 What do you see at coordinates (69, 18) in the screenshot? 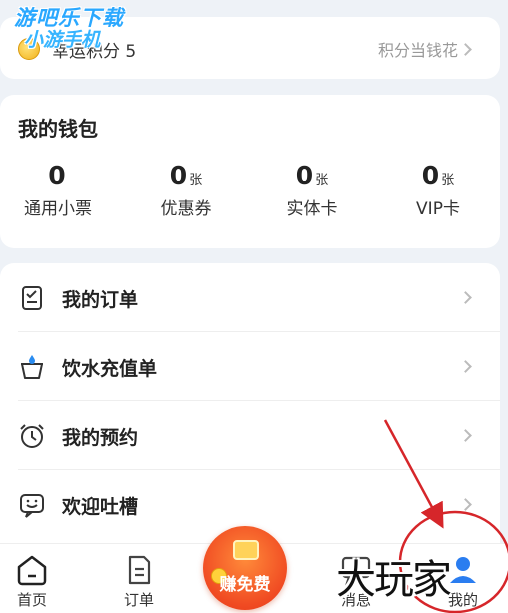
I see `watermark-line1: 游吧乐下载` at bounding box center [69, 18].